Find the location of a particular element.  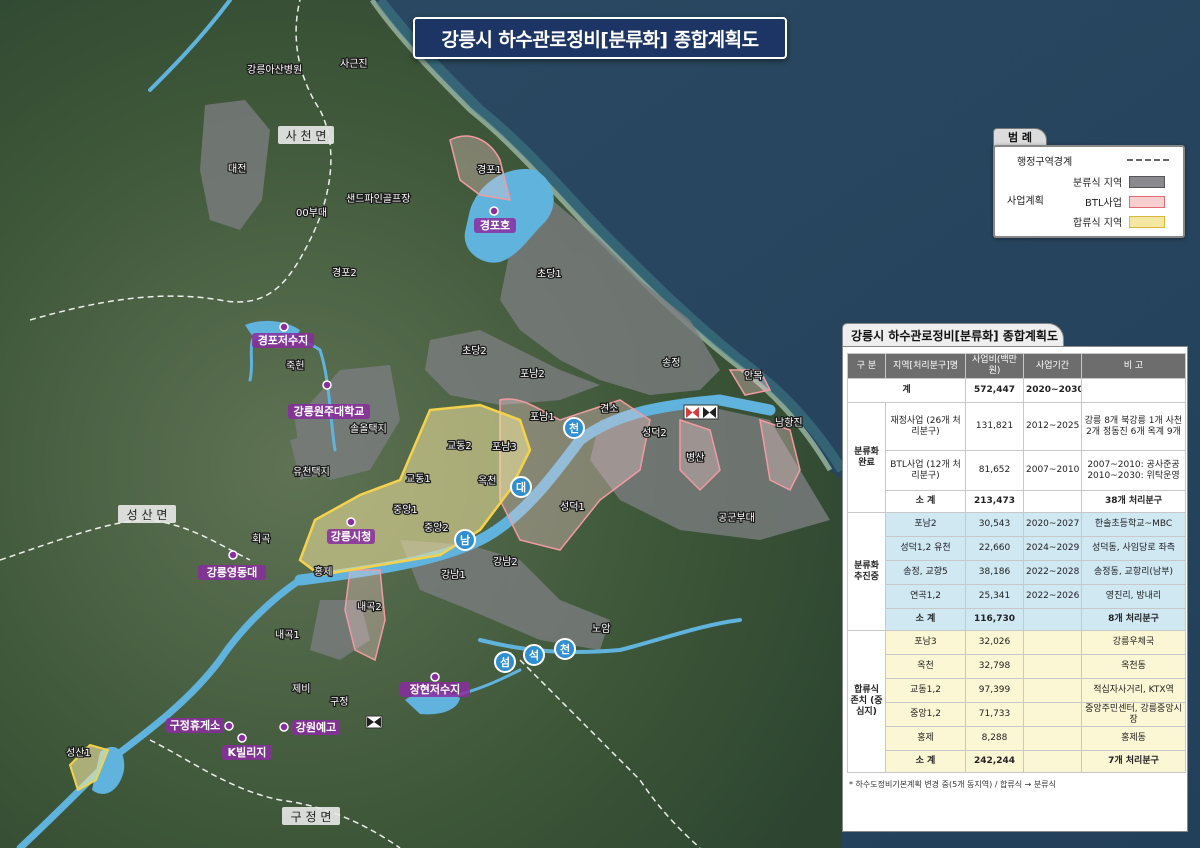

header-category: 구 분 is located at coordinates (866, 366).